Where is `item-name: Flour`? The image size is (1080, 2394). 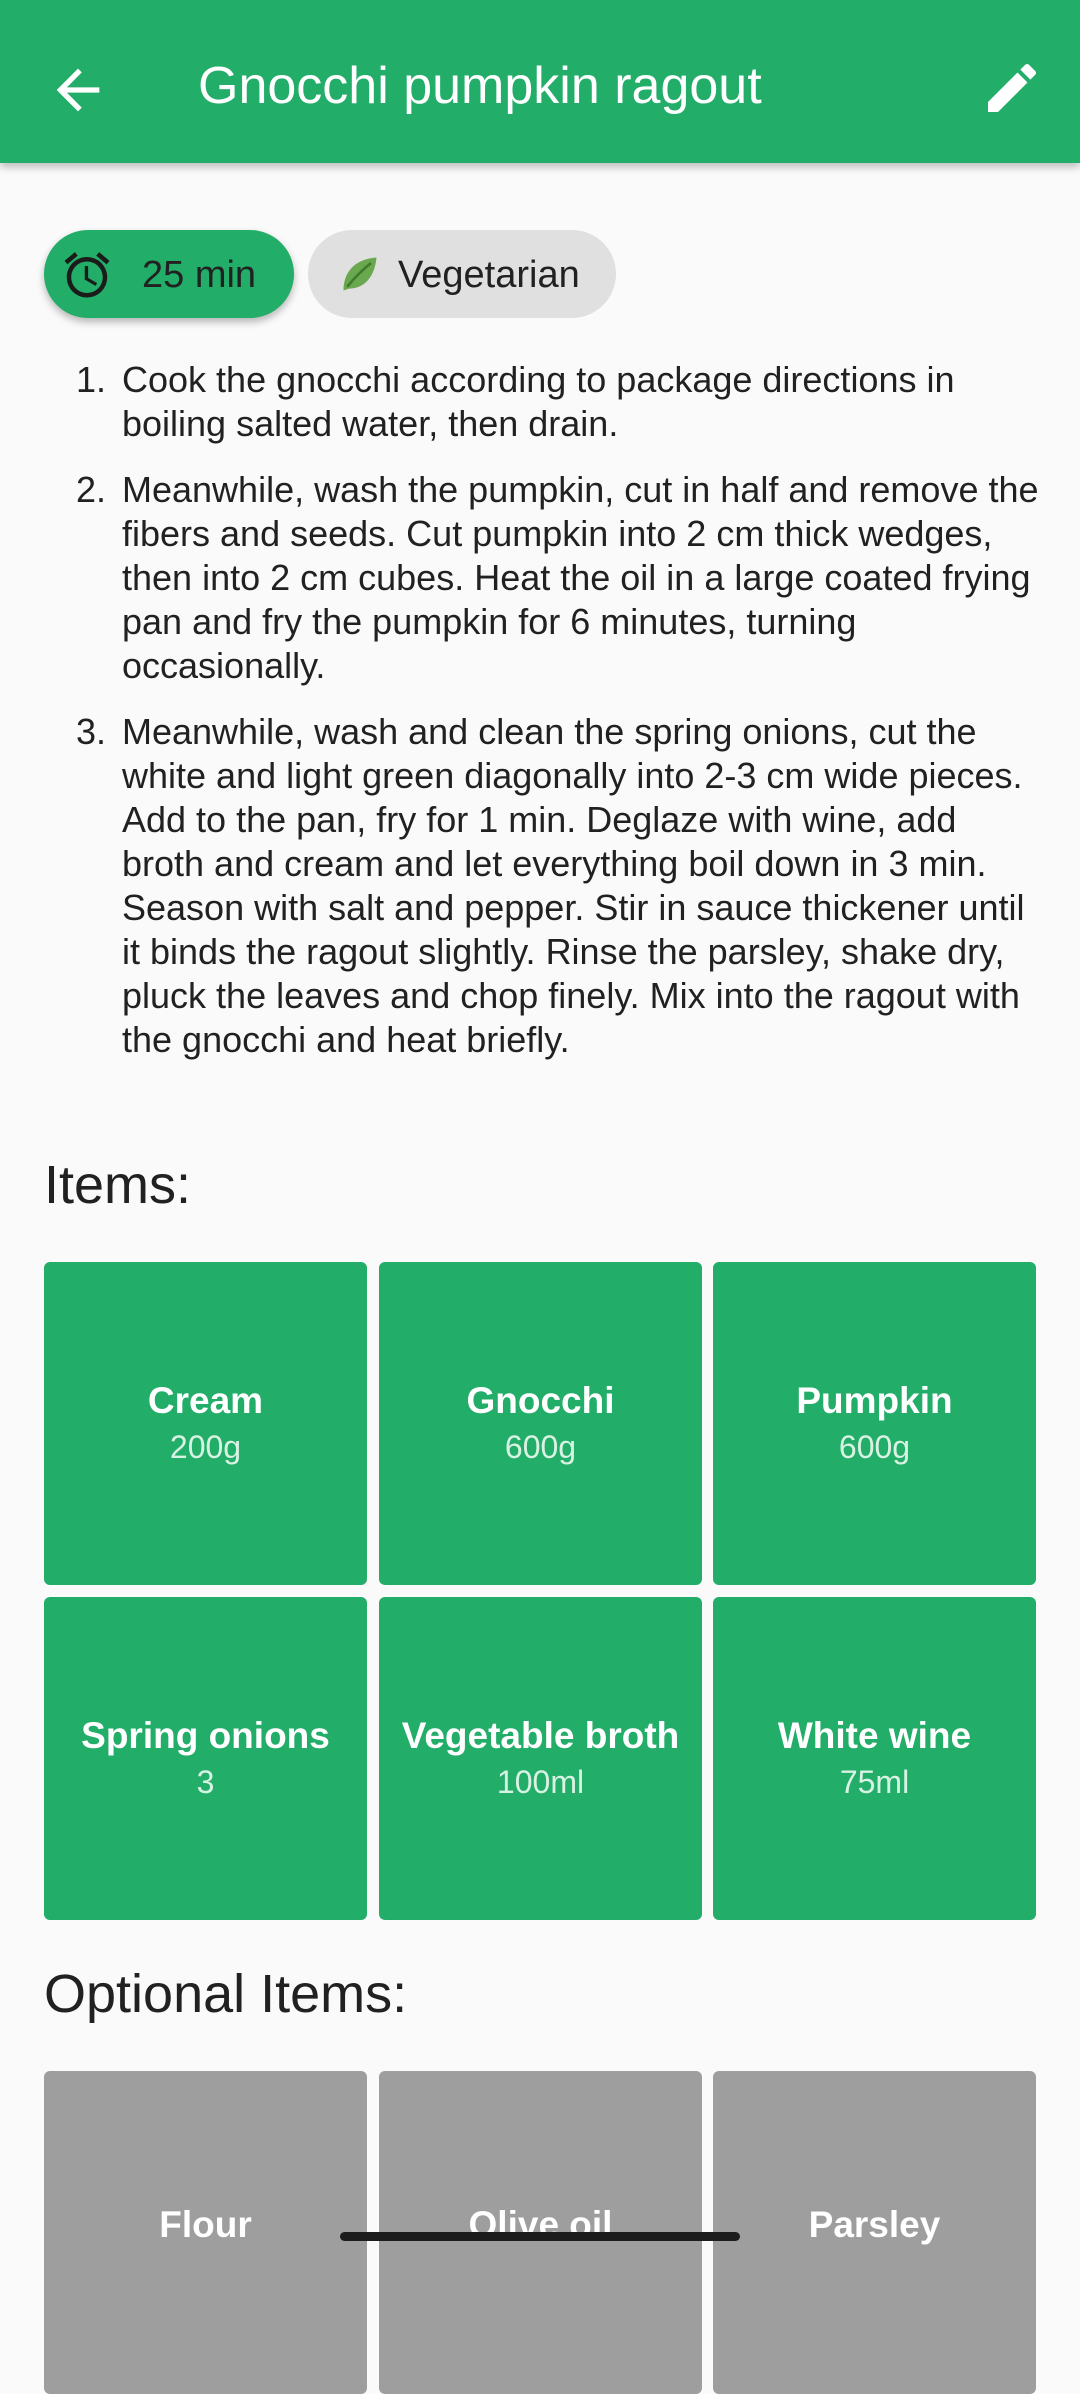 item-name: Flour is located at coordinates (205, 2224).